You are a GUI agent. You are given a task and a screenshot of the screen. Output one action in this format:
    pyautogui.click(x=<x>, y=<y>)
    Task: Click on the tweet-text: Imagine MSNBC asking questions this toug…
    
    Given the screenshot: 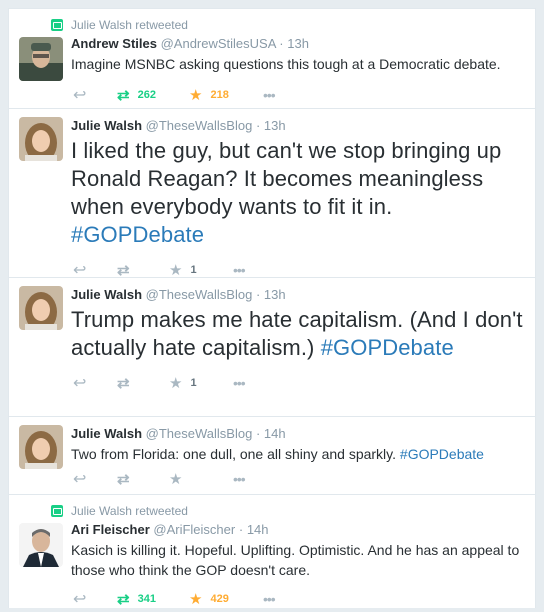 What is the action you would take?
    pyautogui.click(x=286, y=64)
    